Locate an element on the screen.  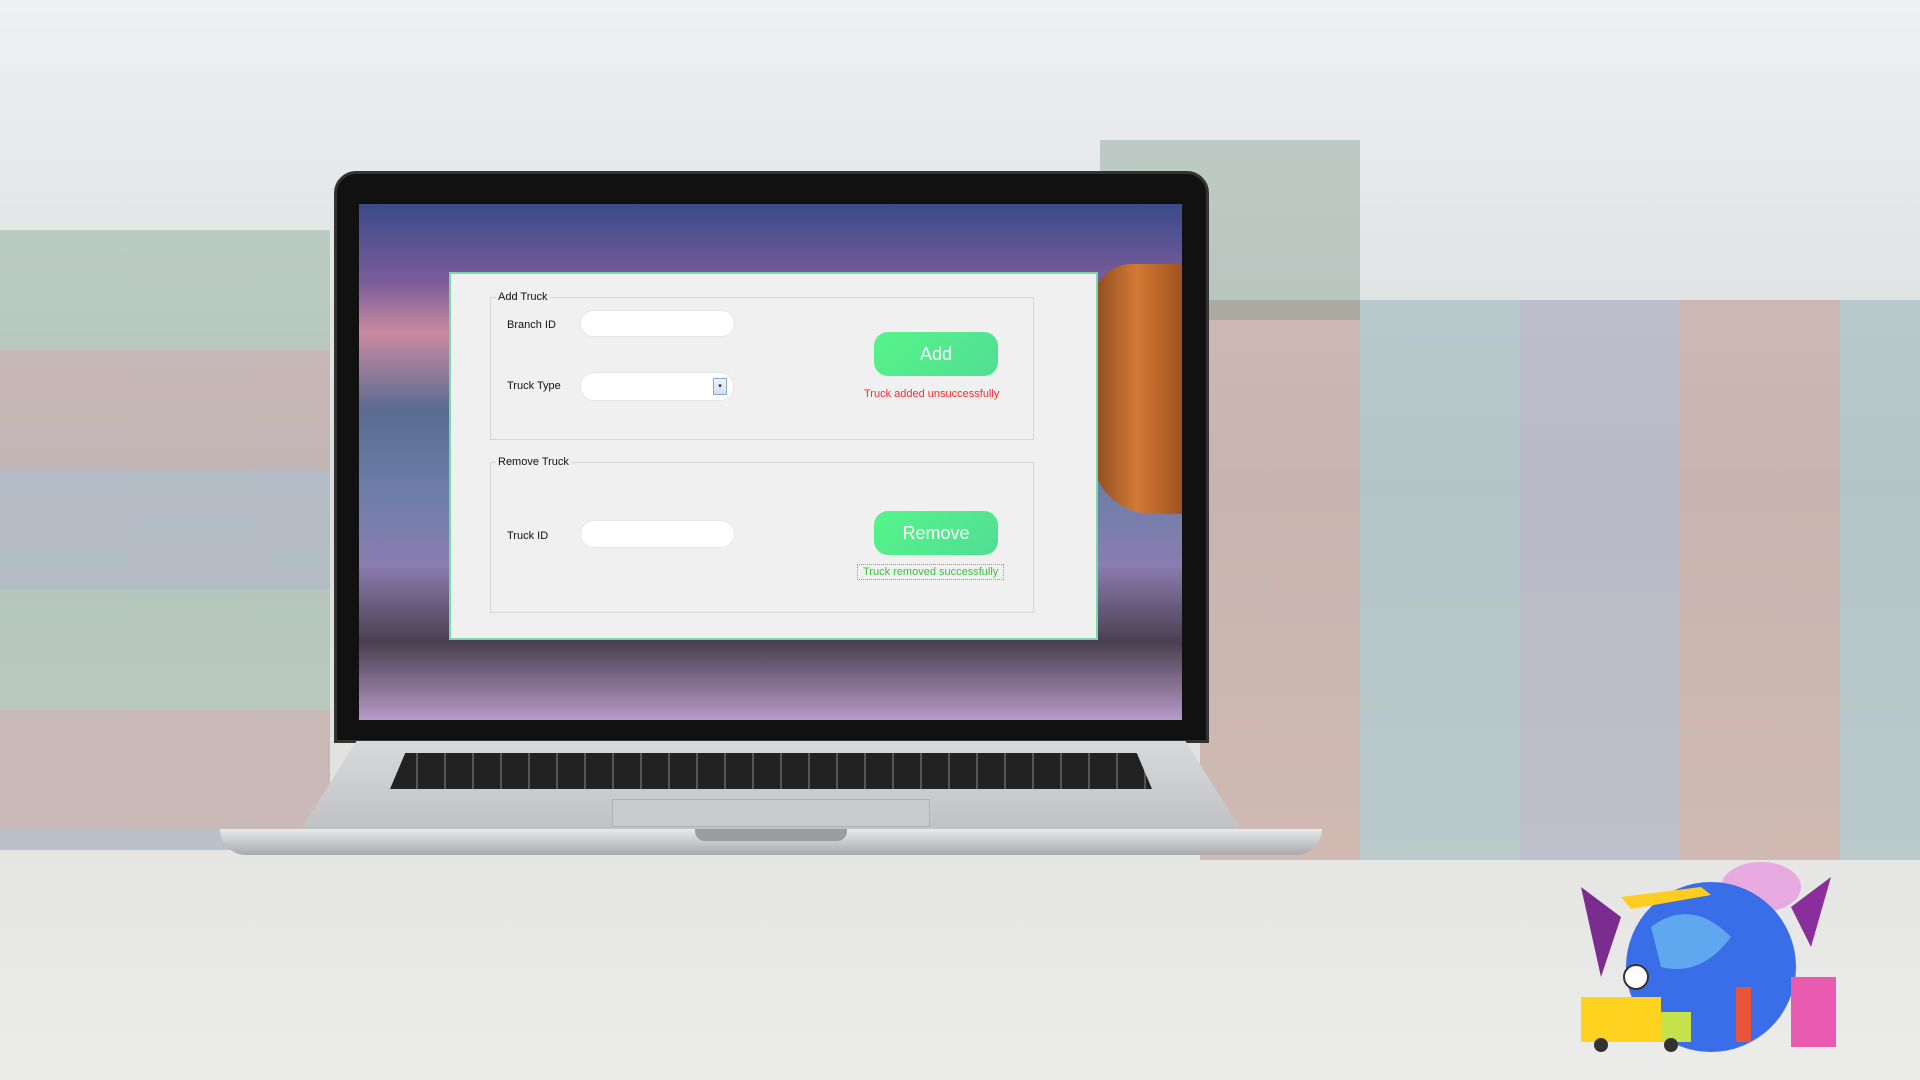
truck-type-label: Truck Type is located at coordinates (534, 386).